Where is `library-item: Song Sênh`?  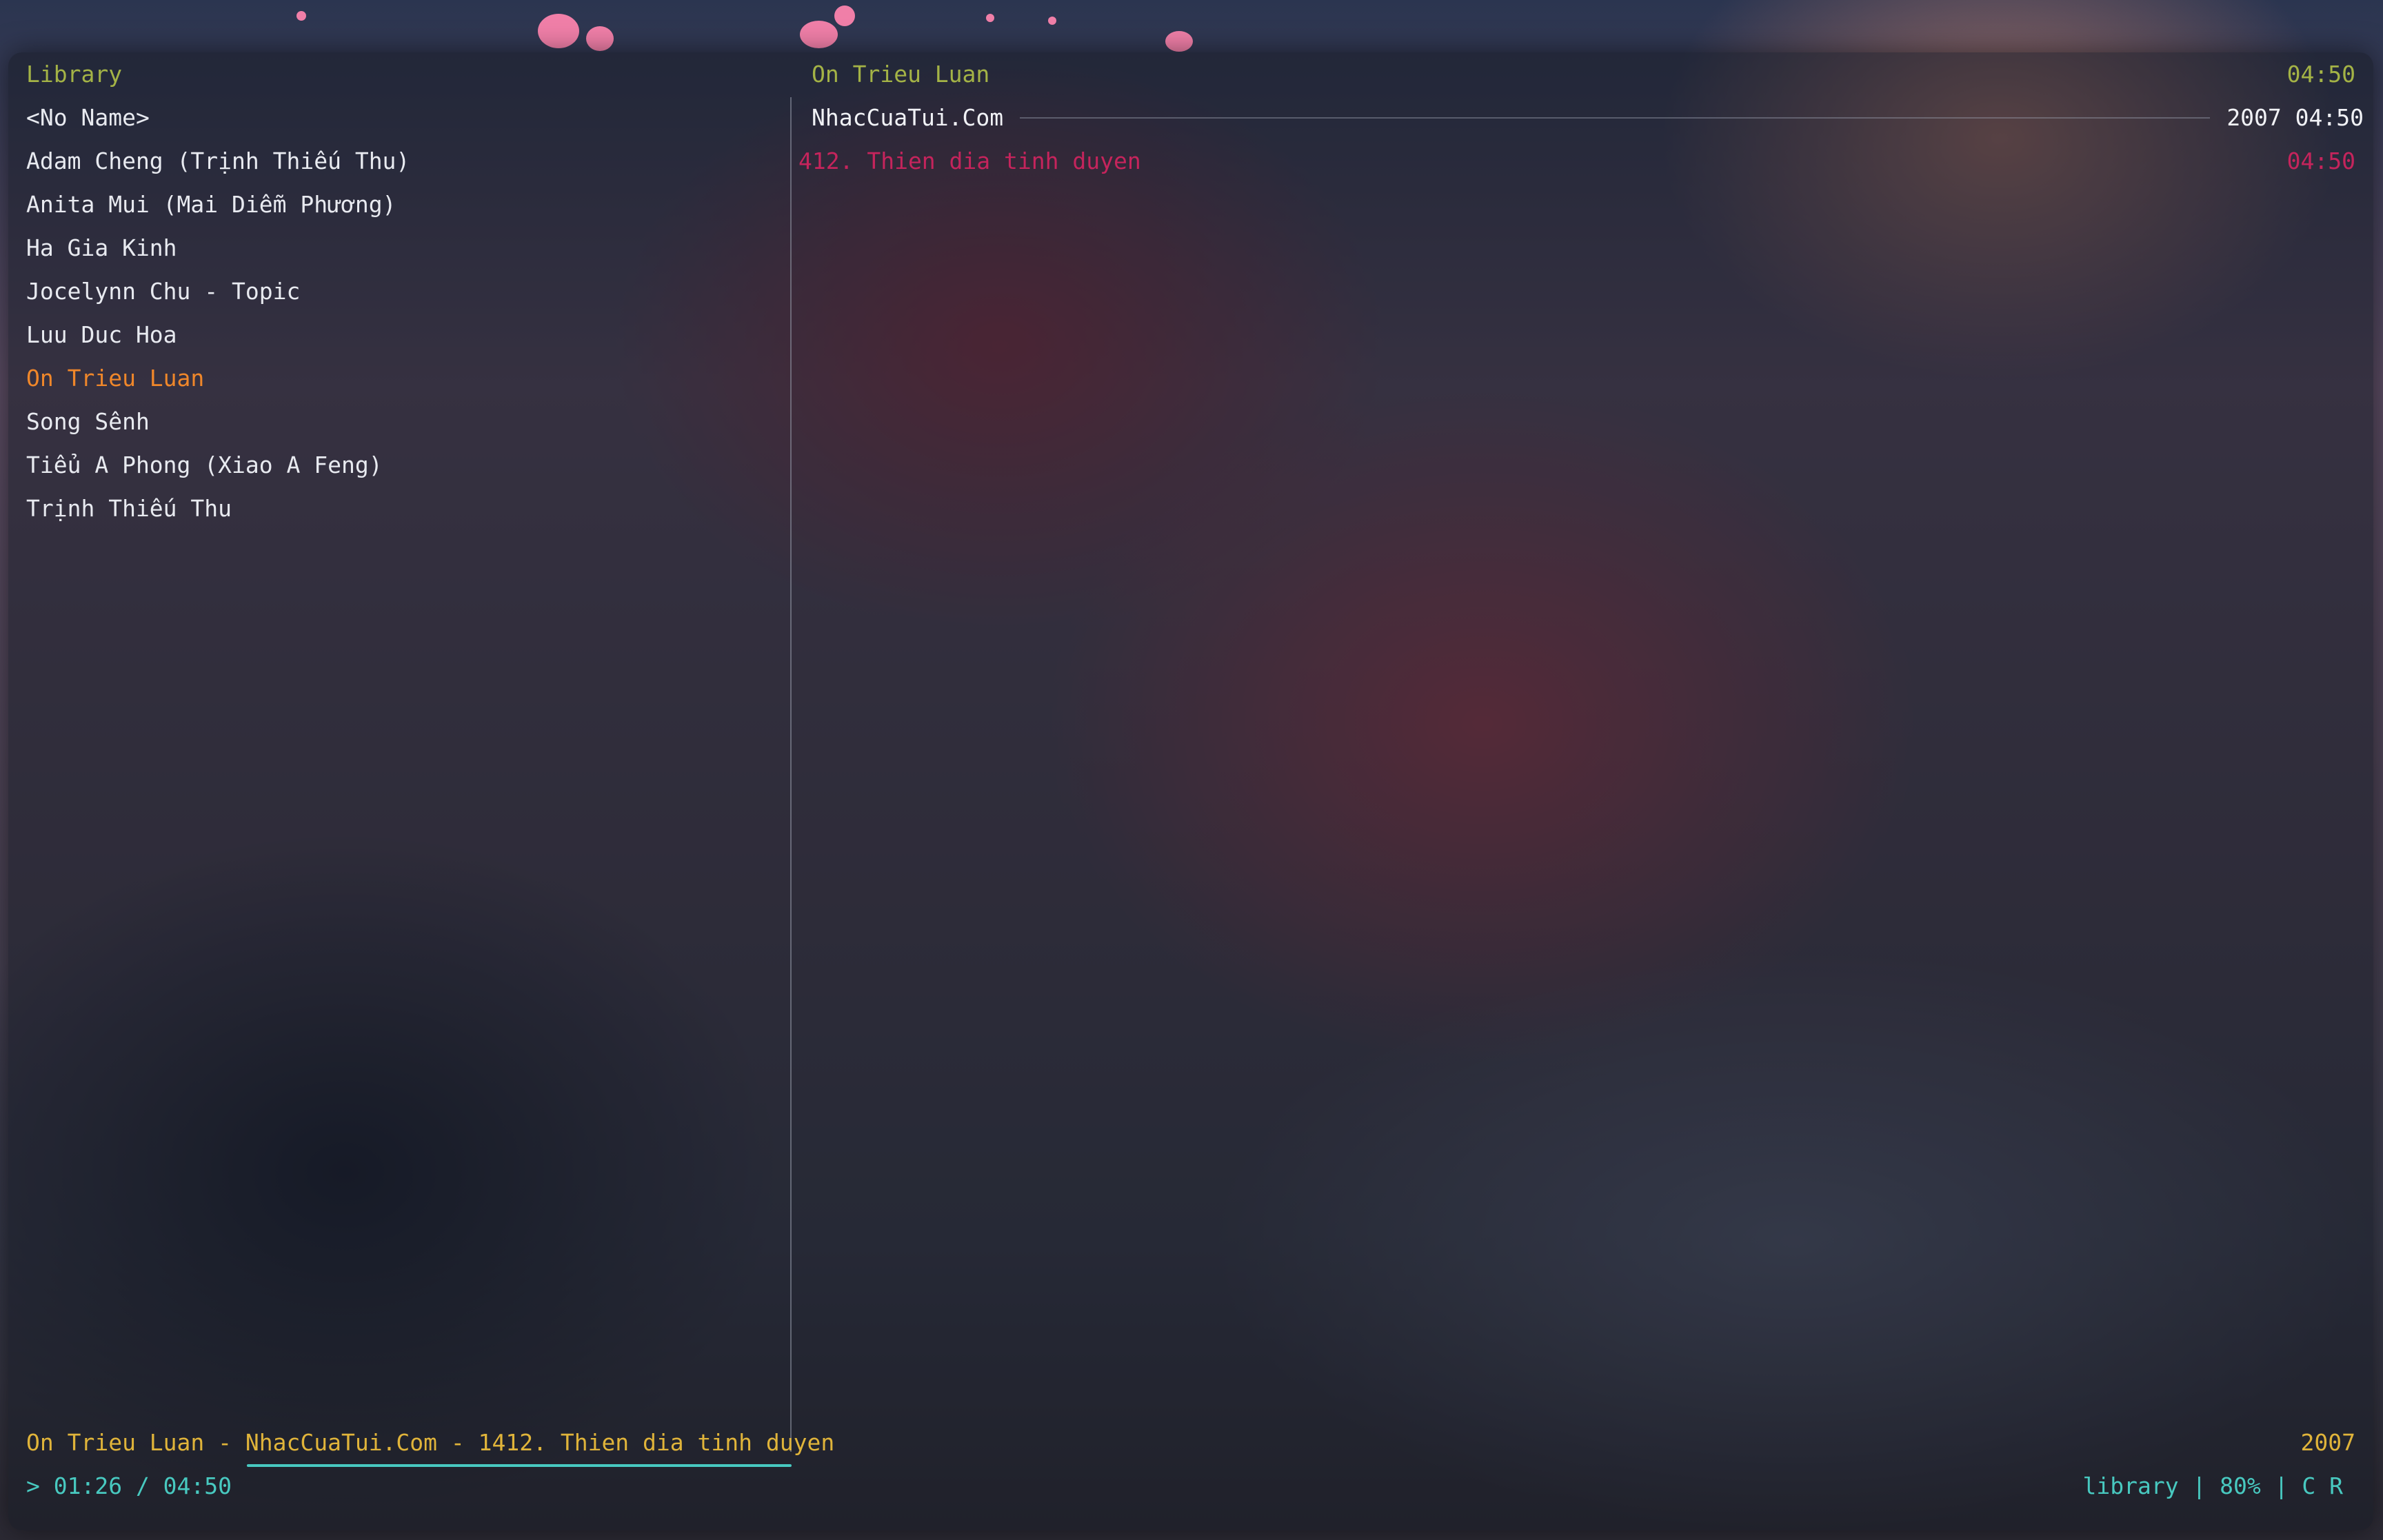
library-item: Song Sênh is located at coordinates (88, 422).